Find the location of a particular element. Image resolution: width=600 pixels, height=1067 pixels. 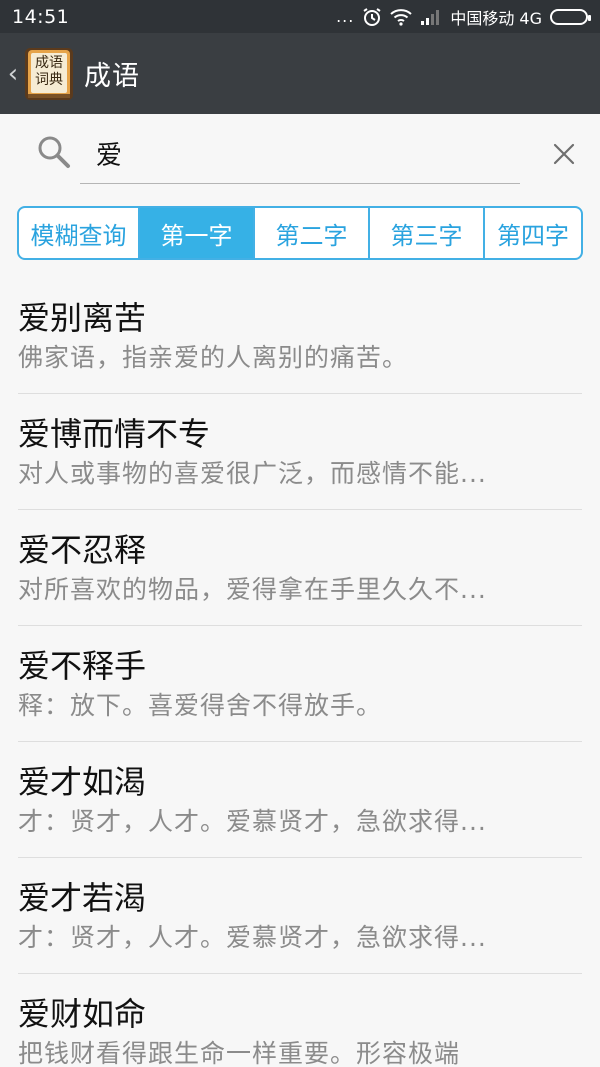

idiom-title: 爱别离苦 is located at coordinates (82, 318).